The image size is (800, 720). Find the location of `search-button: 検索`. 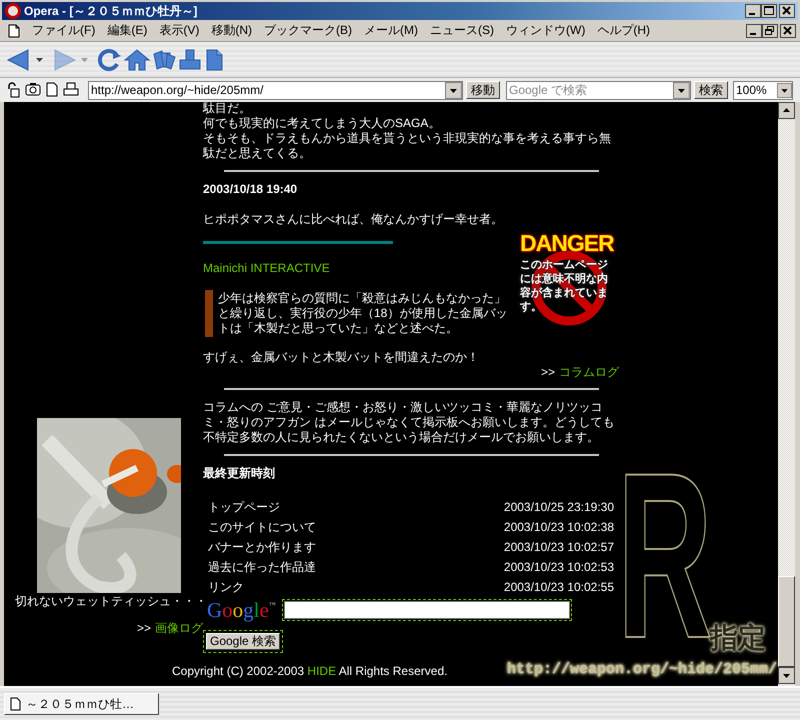

search-button: 検索 is located at coordinates (711, 90).